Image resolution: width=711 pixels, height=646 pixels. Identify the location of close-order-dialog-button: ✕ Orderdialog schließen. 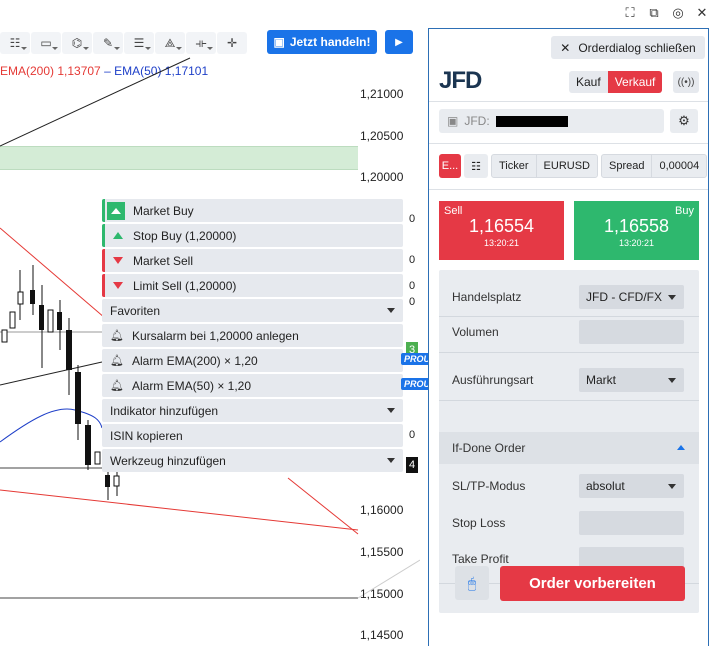
(628, 47).